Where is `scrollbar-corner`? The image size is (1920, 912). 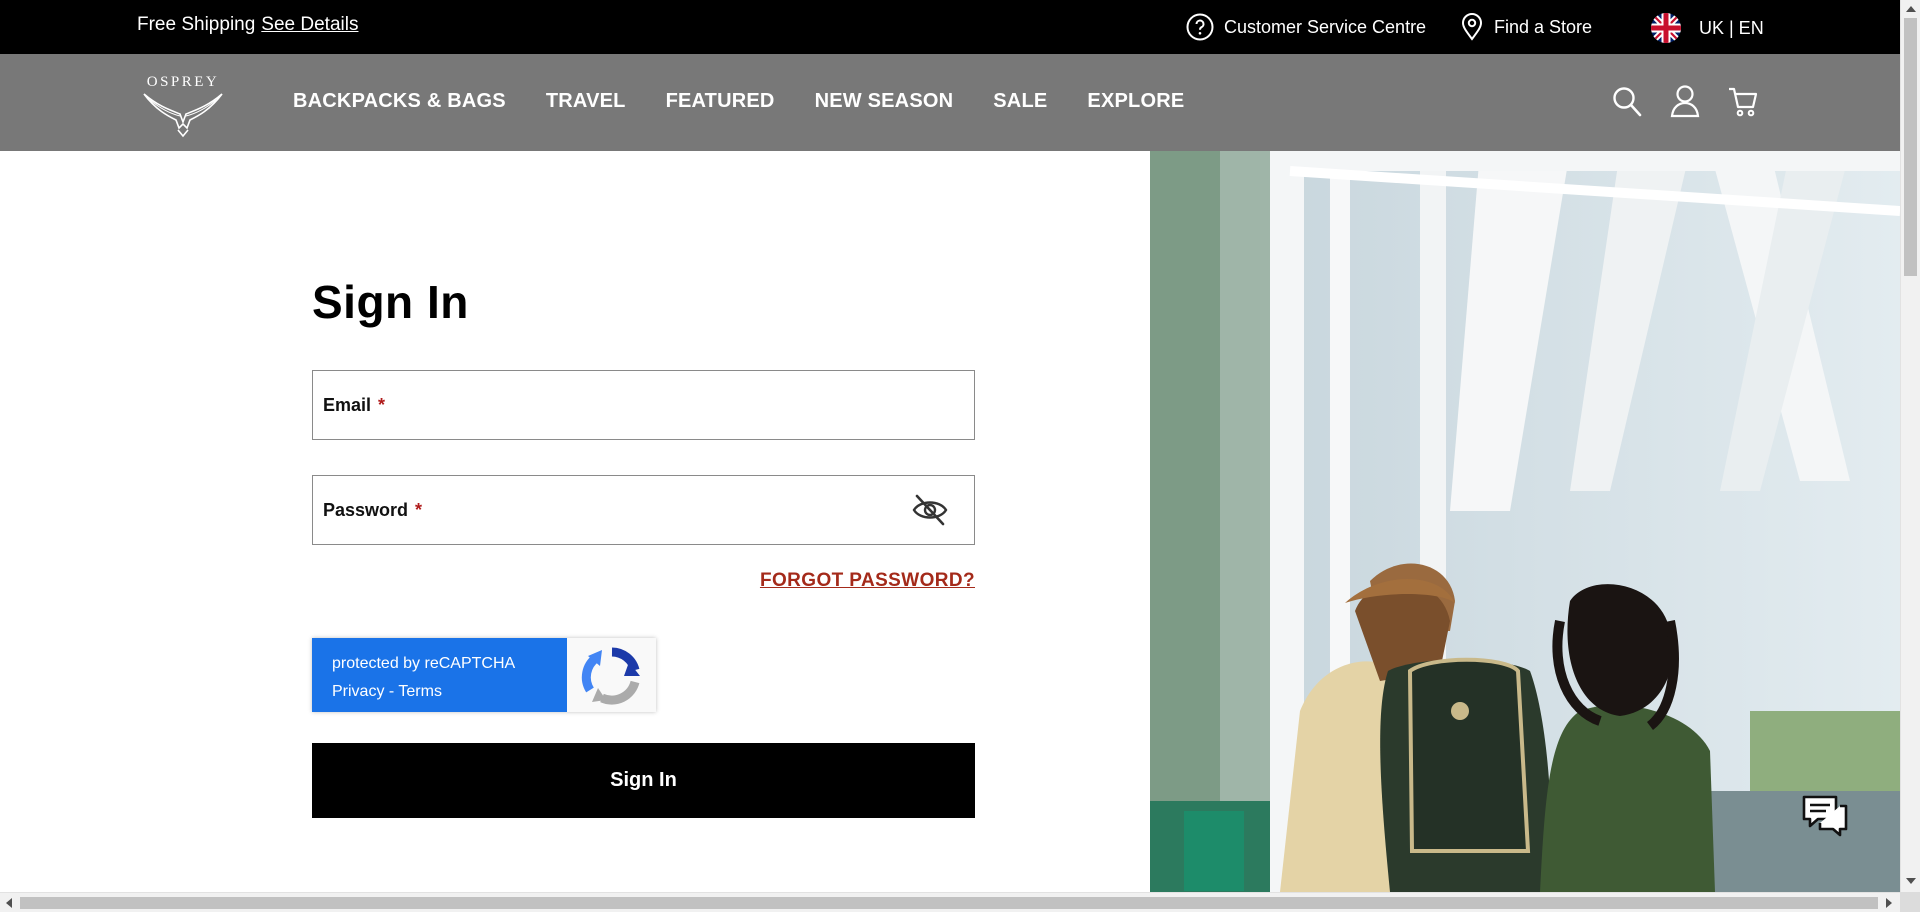 scrollbar-corner is located at coordinates (1910, 902).